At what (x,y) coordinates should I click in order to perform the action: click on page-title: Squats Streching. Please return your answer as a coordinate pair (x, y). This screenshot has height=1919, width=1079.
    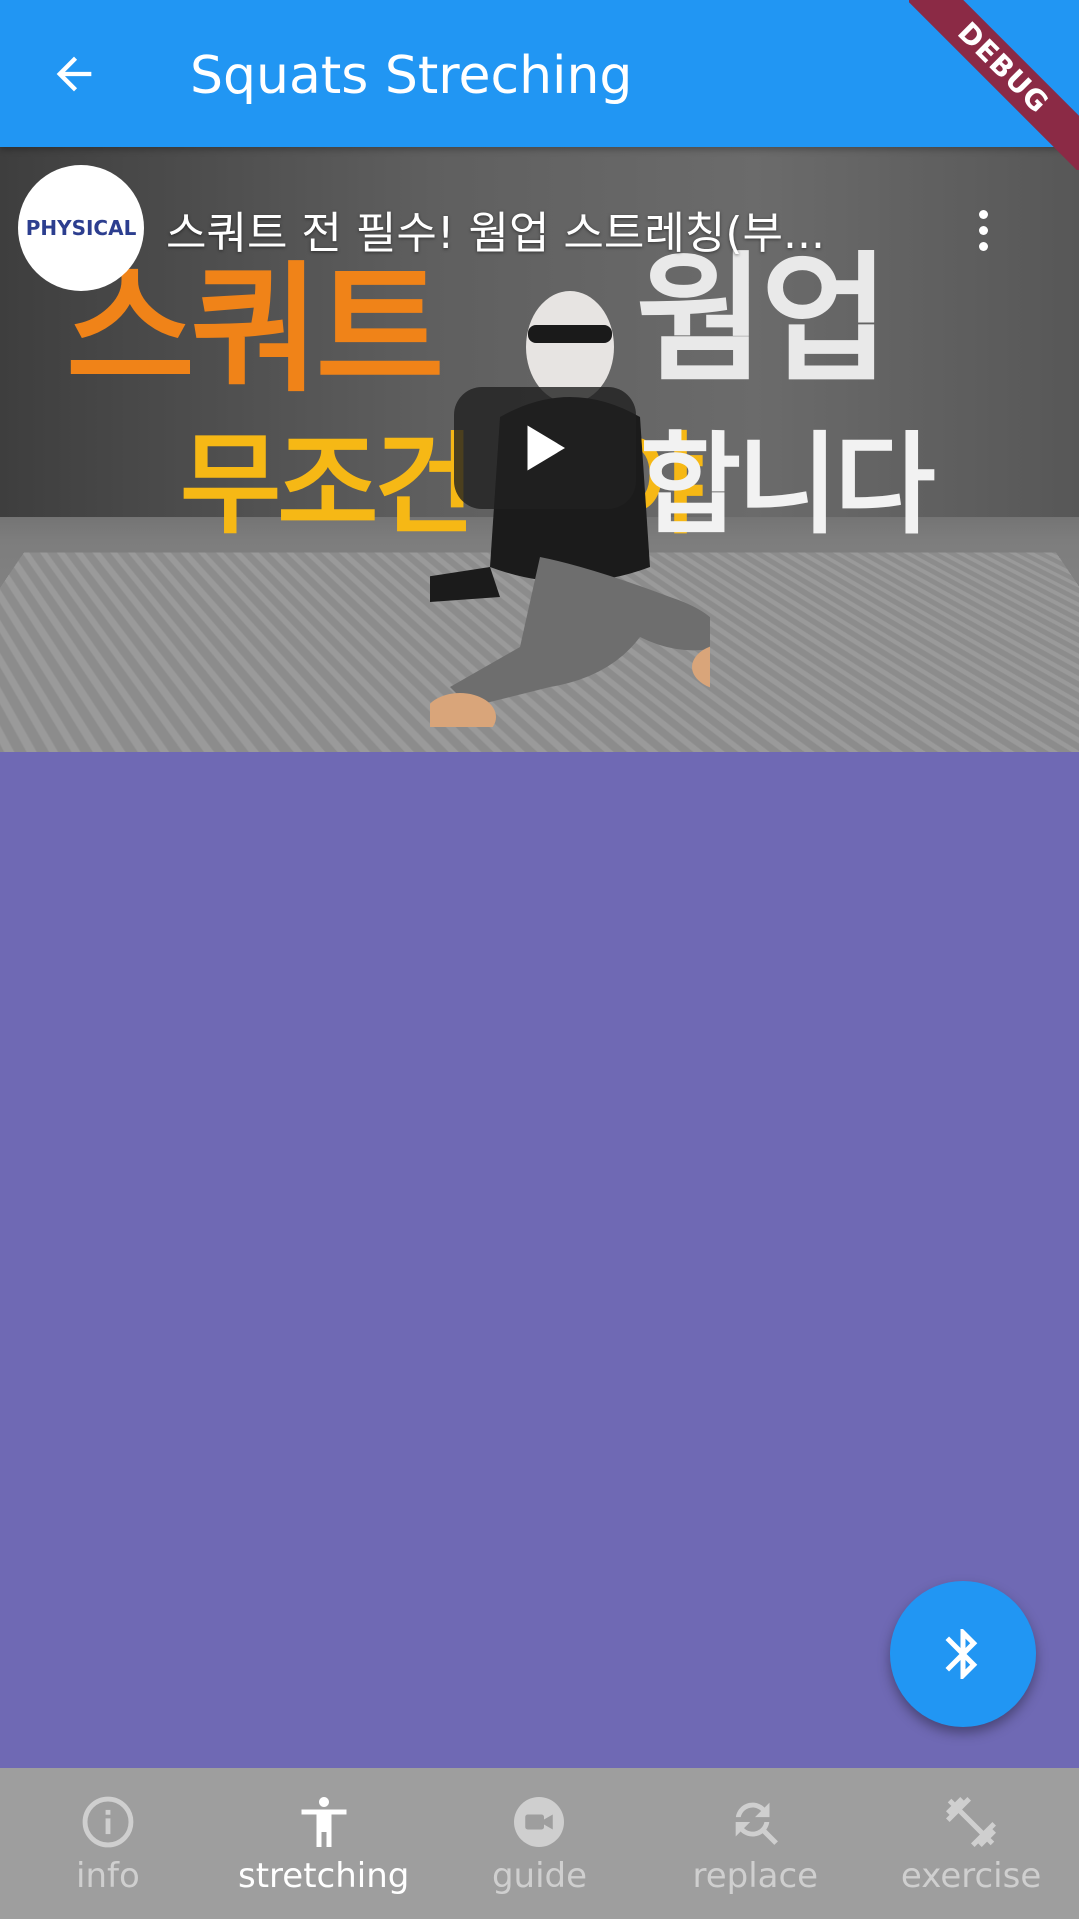
    Looking at the image, I should click on (411, 76).